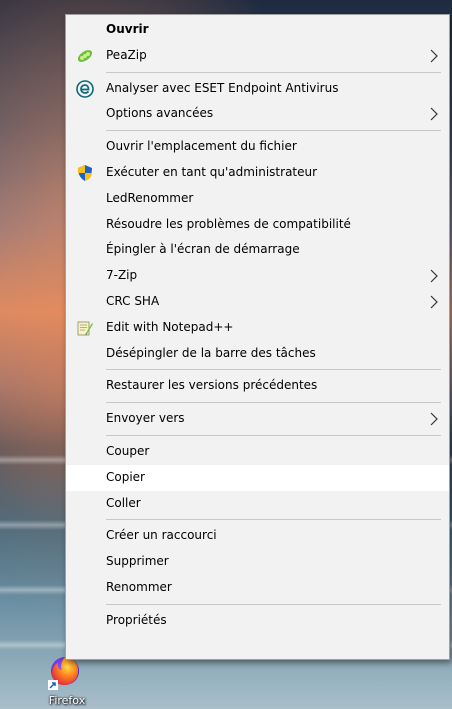 Image resolution: width=452 pixels, height=709 pixels. I want to click on menu-item-label: Restaurer les versions précédentes, so click(212, 385).